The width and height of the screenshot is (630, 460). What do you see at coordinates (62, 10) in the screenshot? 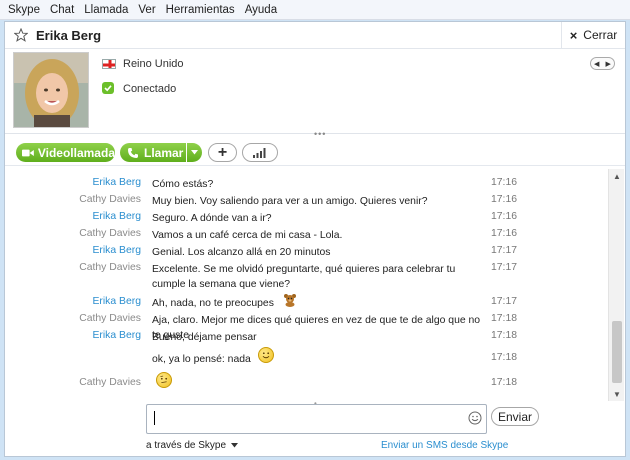
I see `menu-chat: Chat` at bounding box center [62, 10].